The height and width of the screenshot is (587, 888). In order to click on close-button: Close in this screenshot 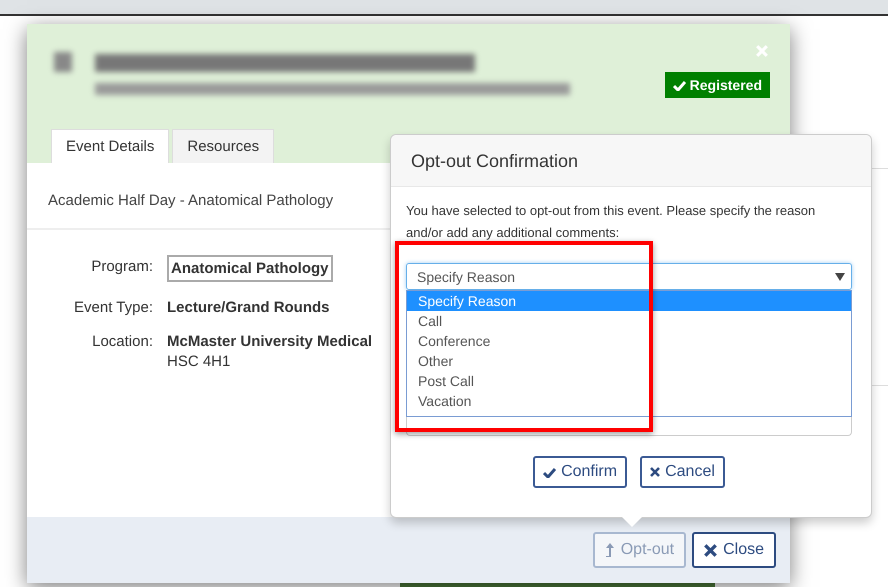, I will do `click(734, 550)`.